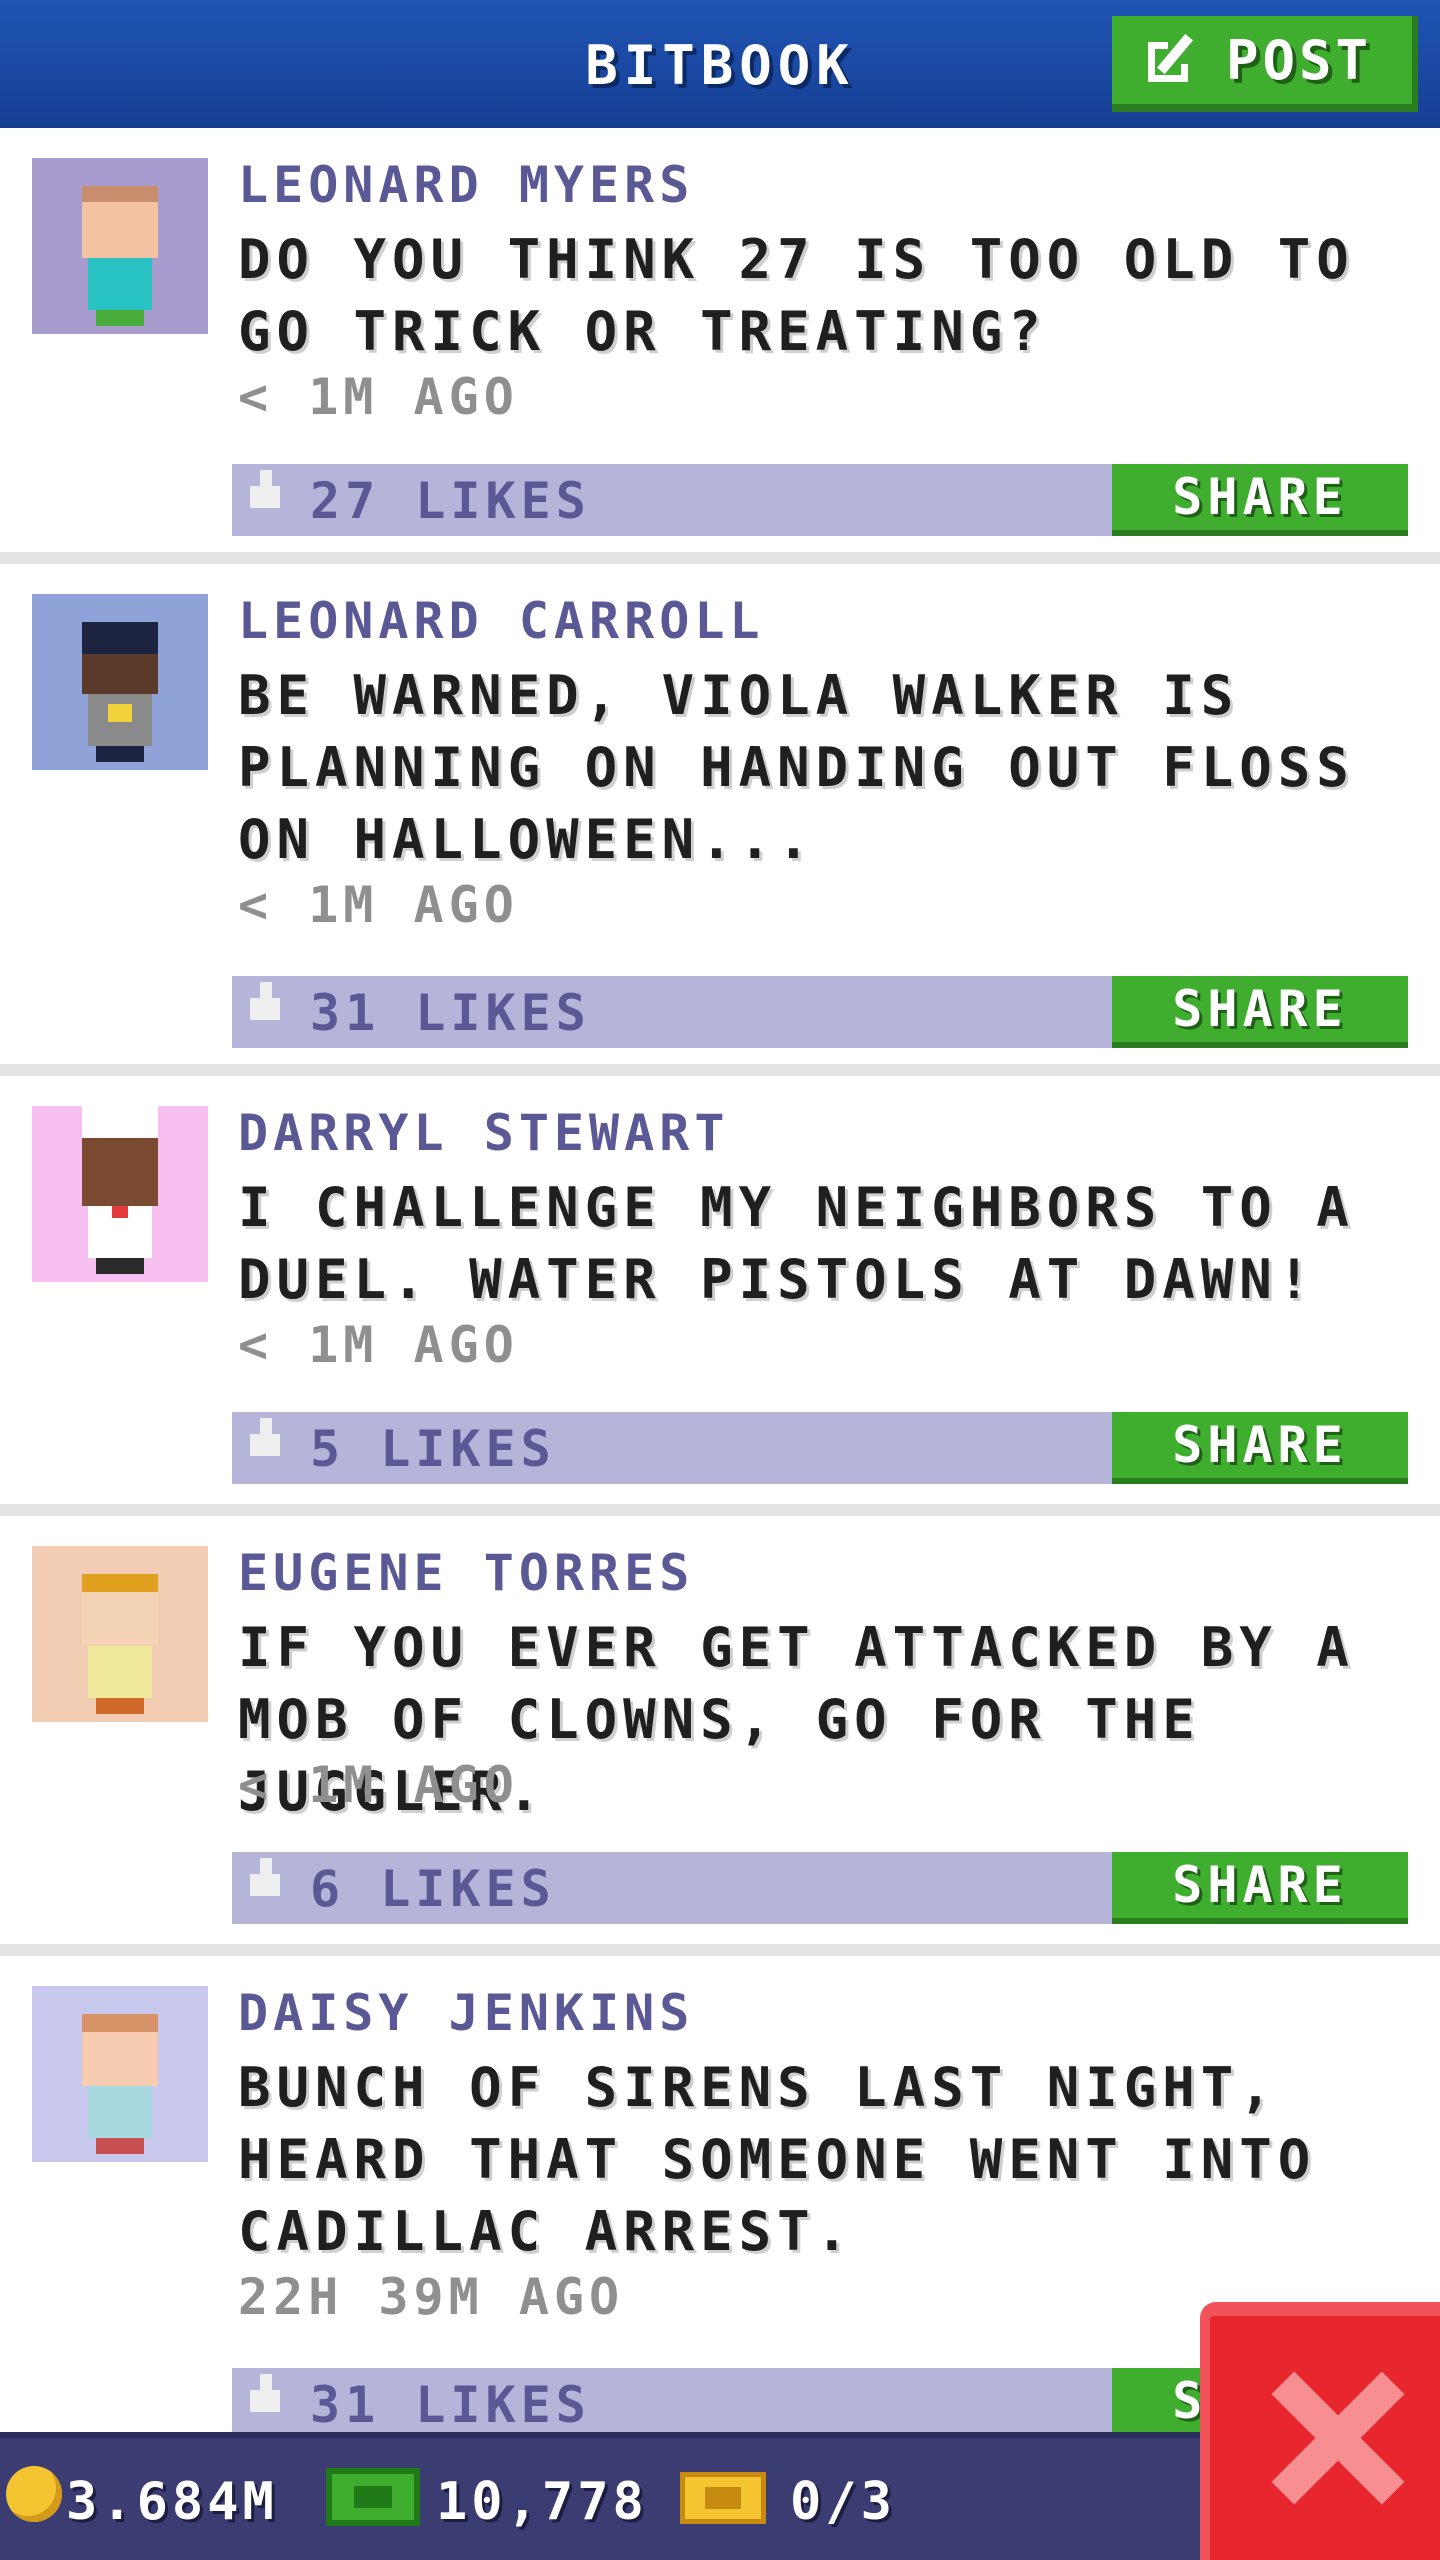  I want to click on likes-bar: 6 LIKES SHARE, so click(820, 1888).